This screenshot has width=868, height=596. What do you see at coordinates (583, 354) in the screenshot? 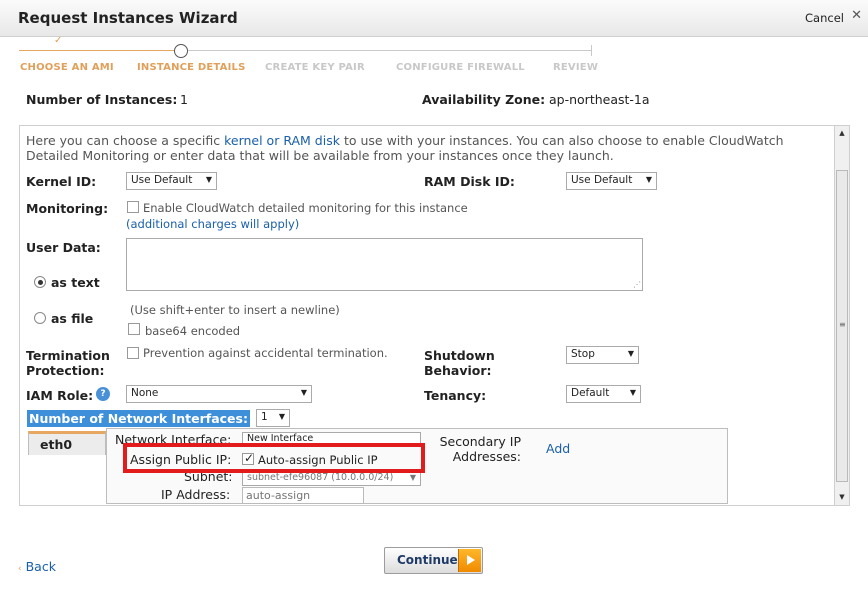
I see `shutdown-behavior-value: Stop` at bounding box center [583, 354].